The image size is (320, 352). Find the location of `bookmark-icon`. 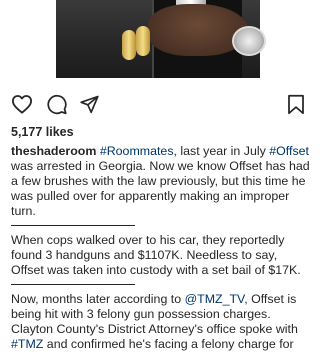

bookmark-icon is located at coordinates (296, 104).